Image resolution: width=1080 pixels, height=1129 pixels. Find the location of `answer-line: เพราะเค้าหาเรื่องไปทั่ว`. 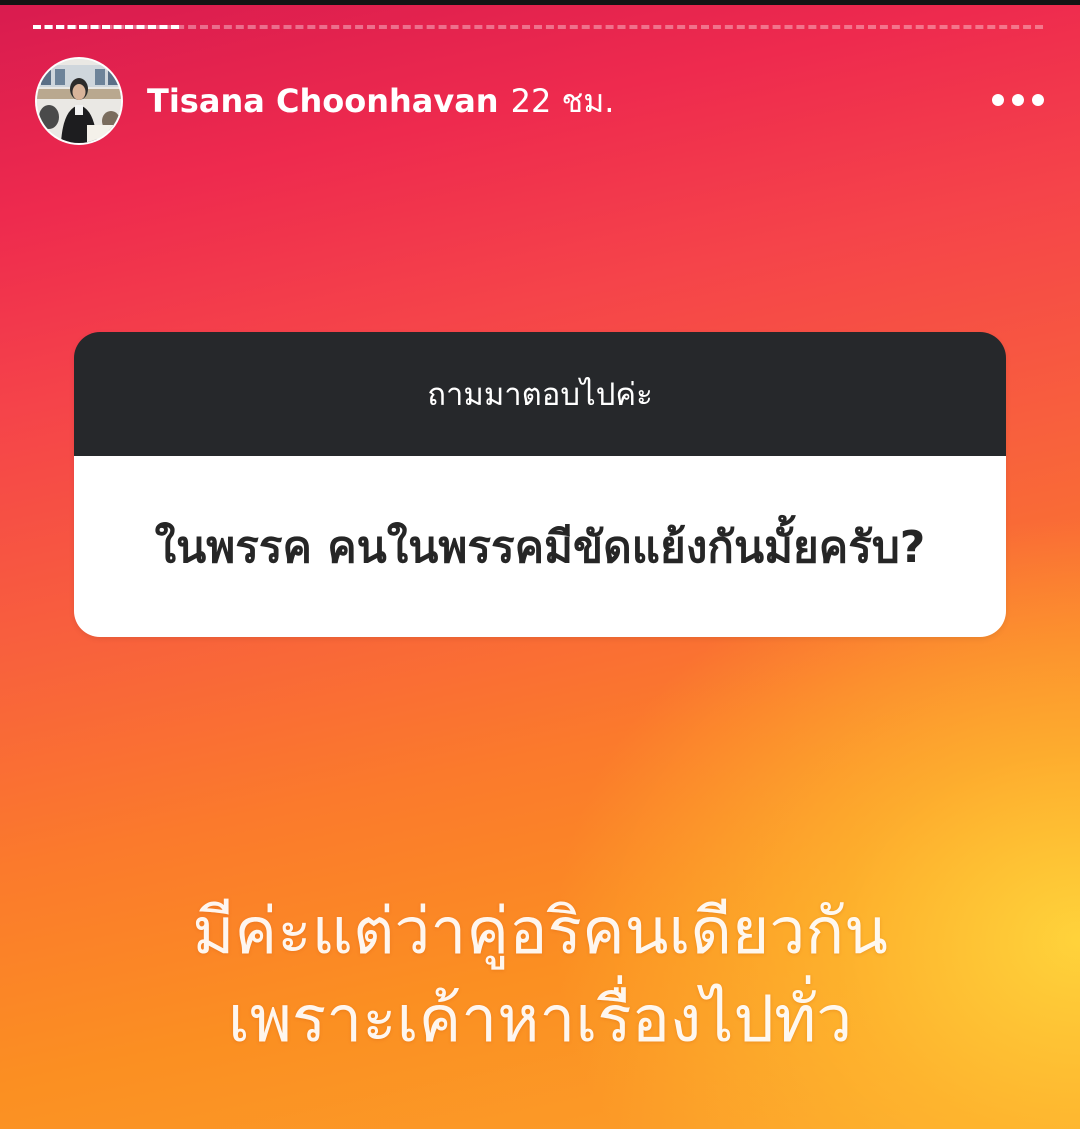

answer-line: เพราะเค้าหาเรื่องไปทั่ว is located at coordinates (540, 1020).